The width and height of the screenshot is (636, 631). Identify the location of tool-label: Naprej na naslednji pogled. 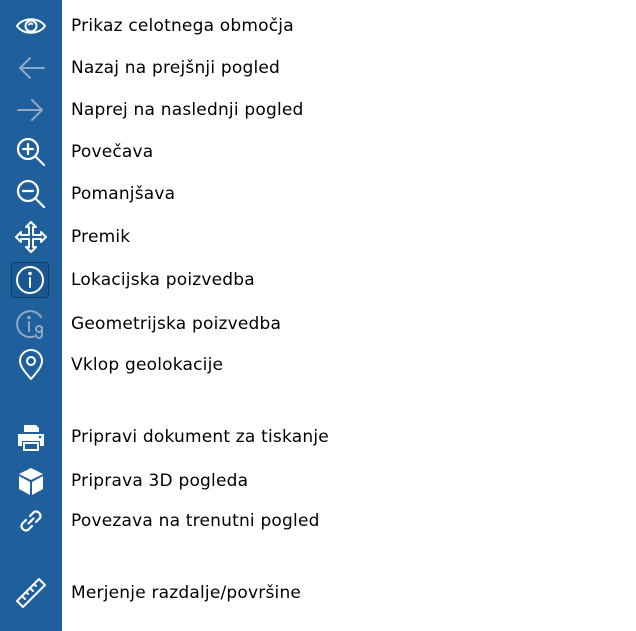
(187, 110).